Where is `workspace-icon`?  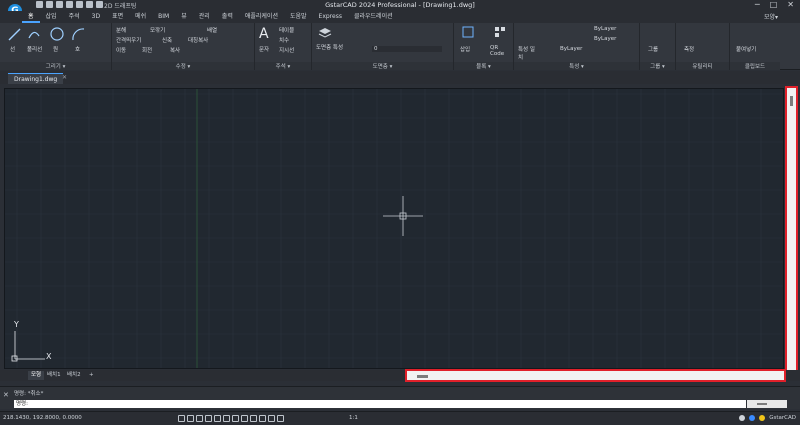 workspace-icon is located at coordinates (280, 418).